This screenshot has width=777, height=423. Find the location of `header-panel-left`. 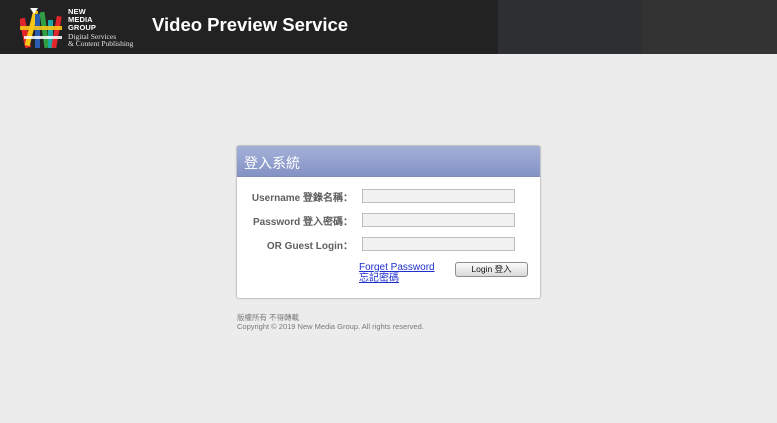

header-panel-left is located at coordinates (570, 27).